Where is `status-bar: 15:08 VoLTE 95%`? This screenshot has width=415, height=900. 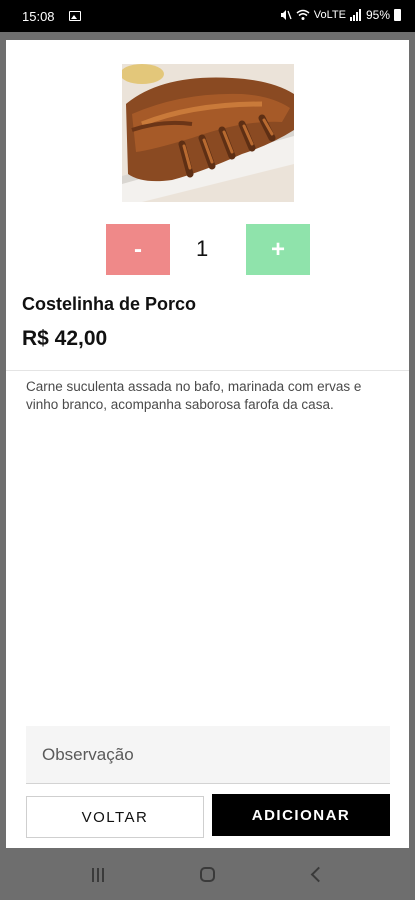 status-bar: 15:08 VoLTE 95% is located at coordinates (207, 16).